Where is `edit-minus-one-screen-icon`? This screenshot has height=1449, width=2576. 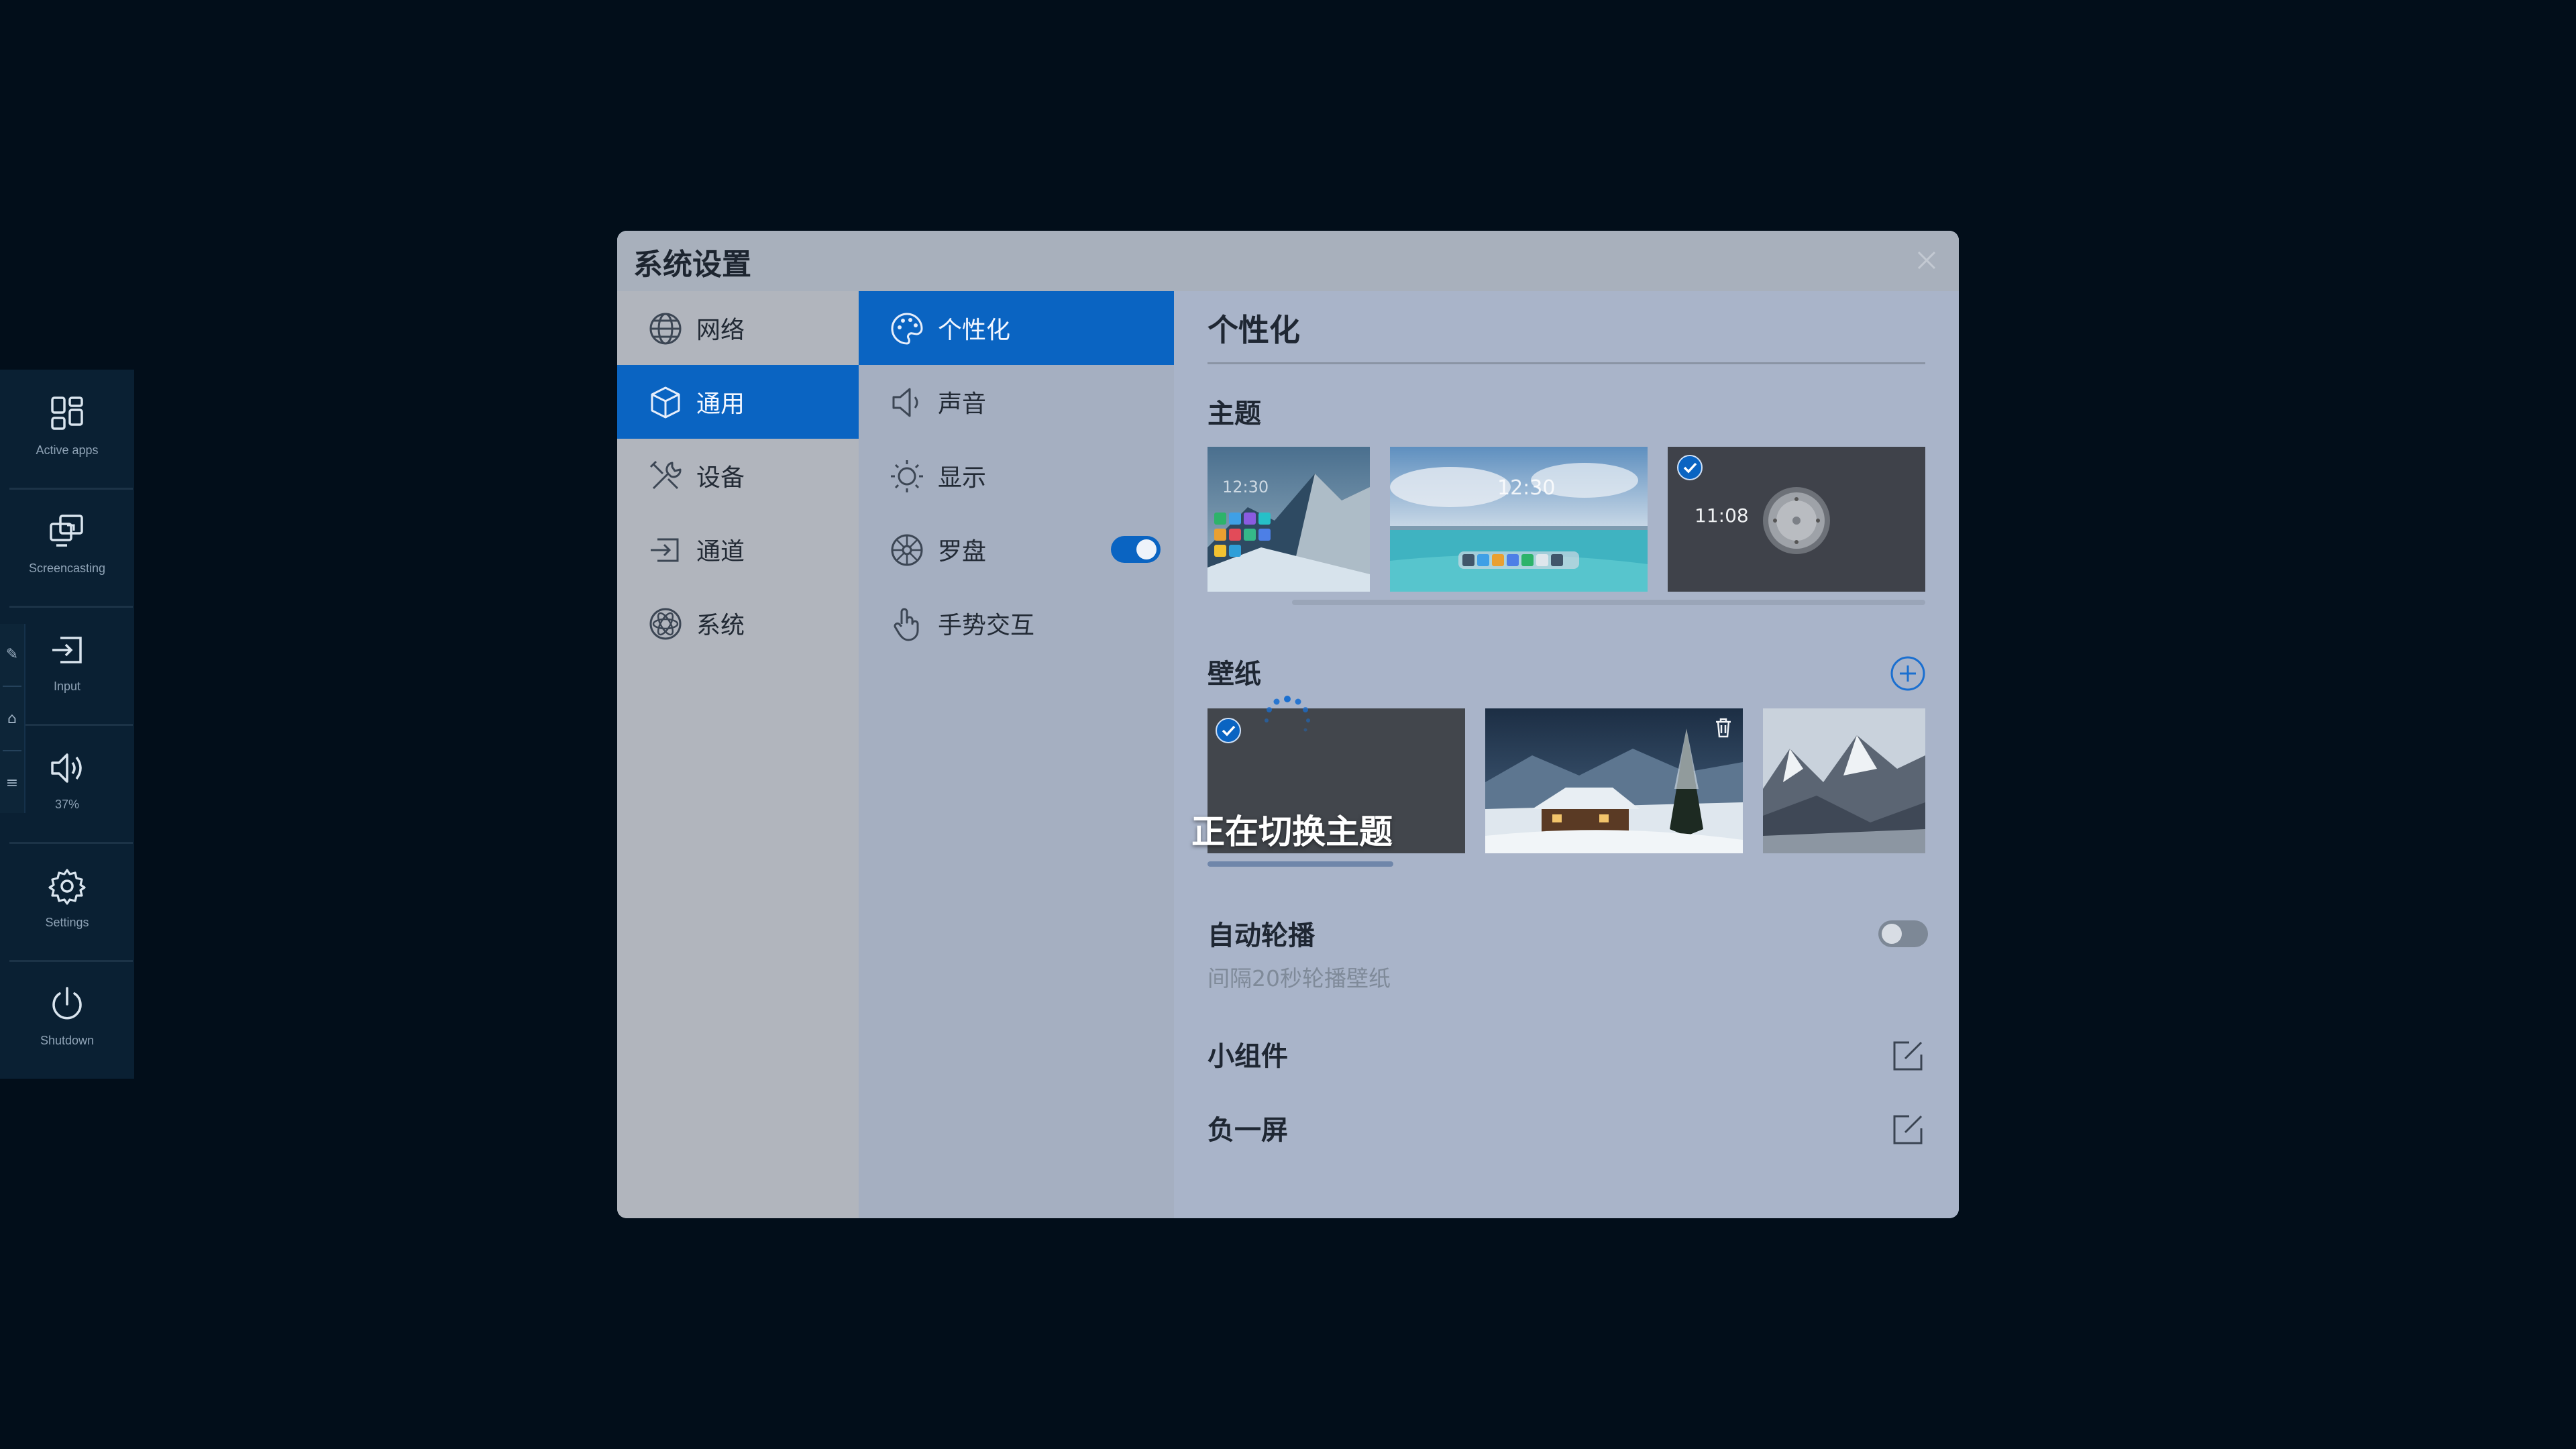 edit-minus-one-screen-icon is located at coordinates (1908, 1129).